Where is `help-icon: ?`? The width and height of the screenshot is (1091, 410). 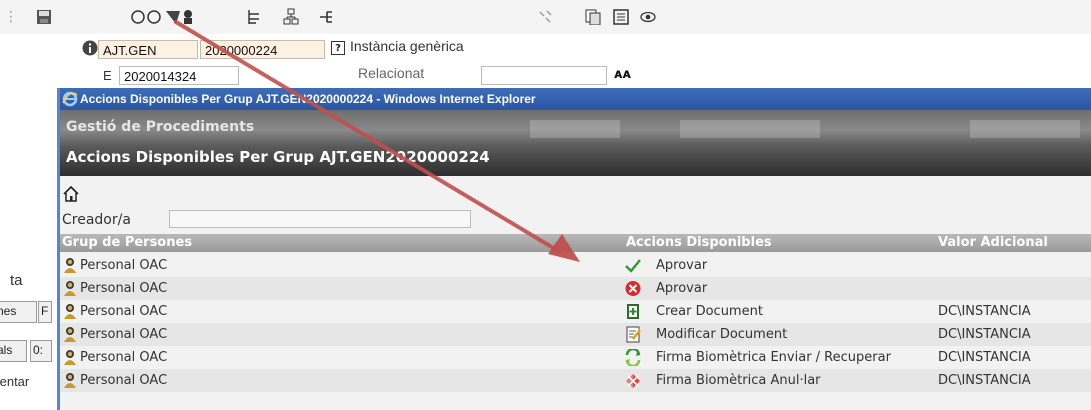
help-icon: ? is located at coordinates (338, 48).